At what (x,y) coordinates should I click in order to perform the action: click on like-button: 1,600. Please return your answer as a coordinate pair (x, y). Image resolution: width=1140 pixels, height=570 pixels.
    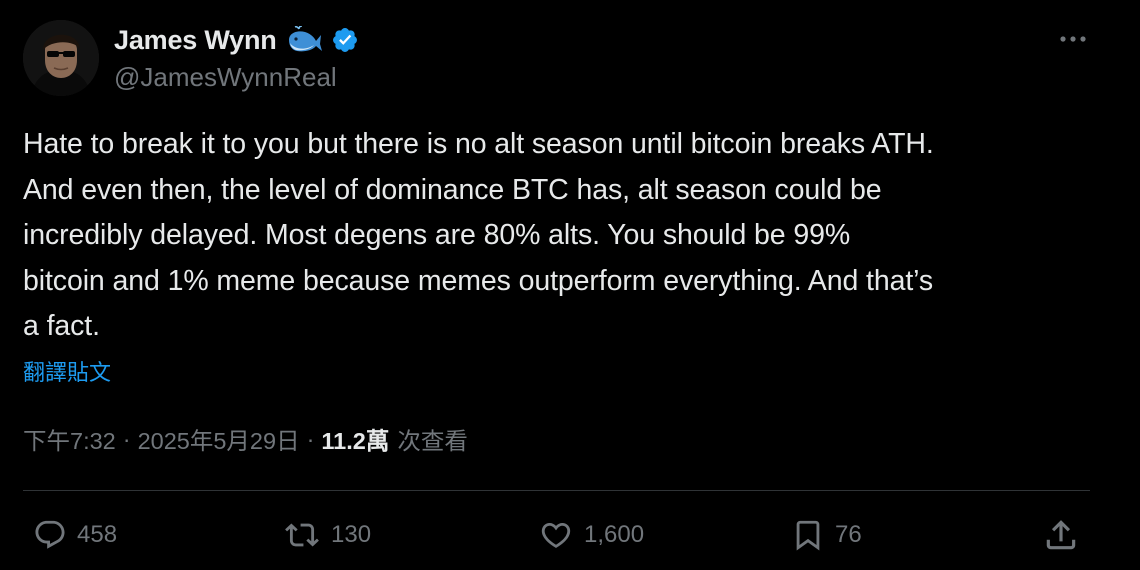
    Looking at the image, I should click on (591, 535).